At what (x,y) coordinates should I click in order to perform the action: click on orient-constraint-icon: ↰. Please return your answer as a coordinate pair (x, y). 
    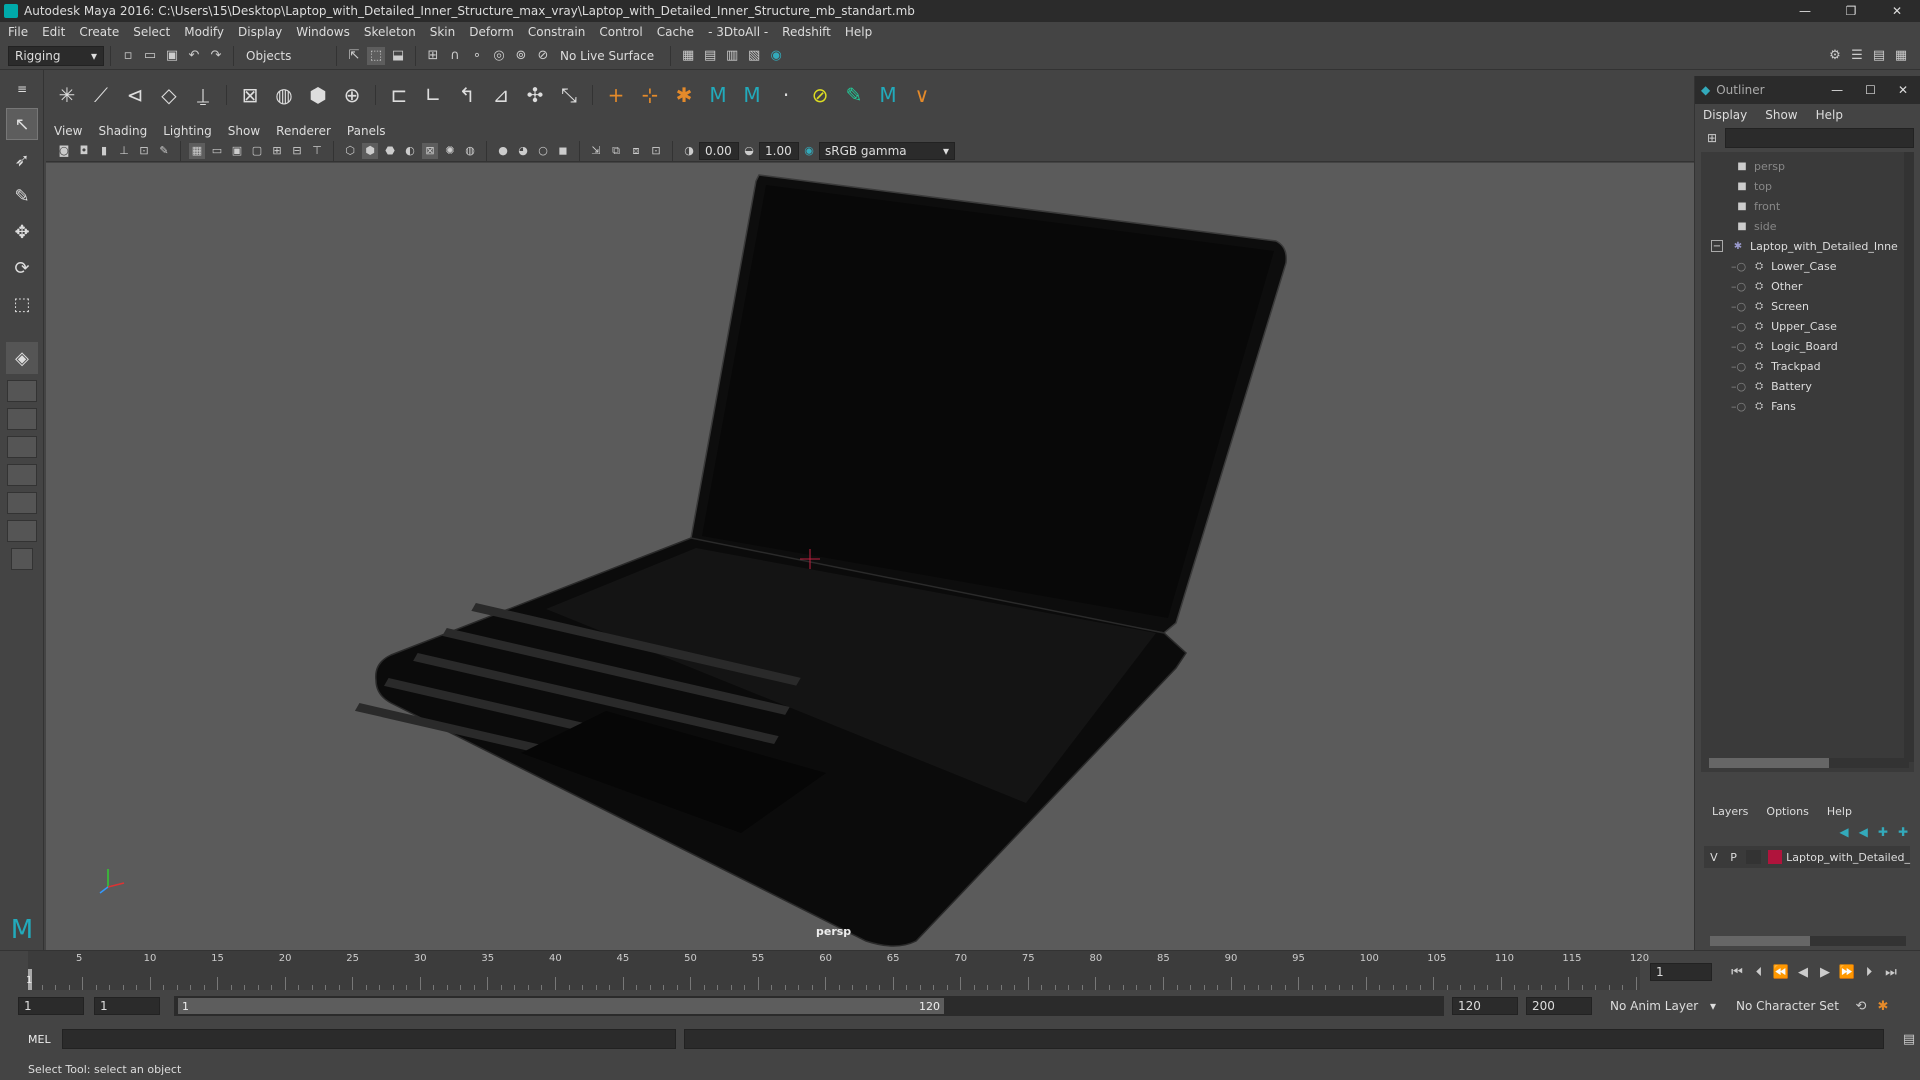
    Looking at the image, I should click on (467, 95).